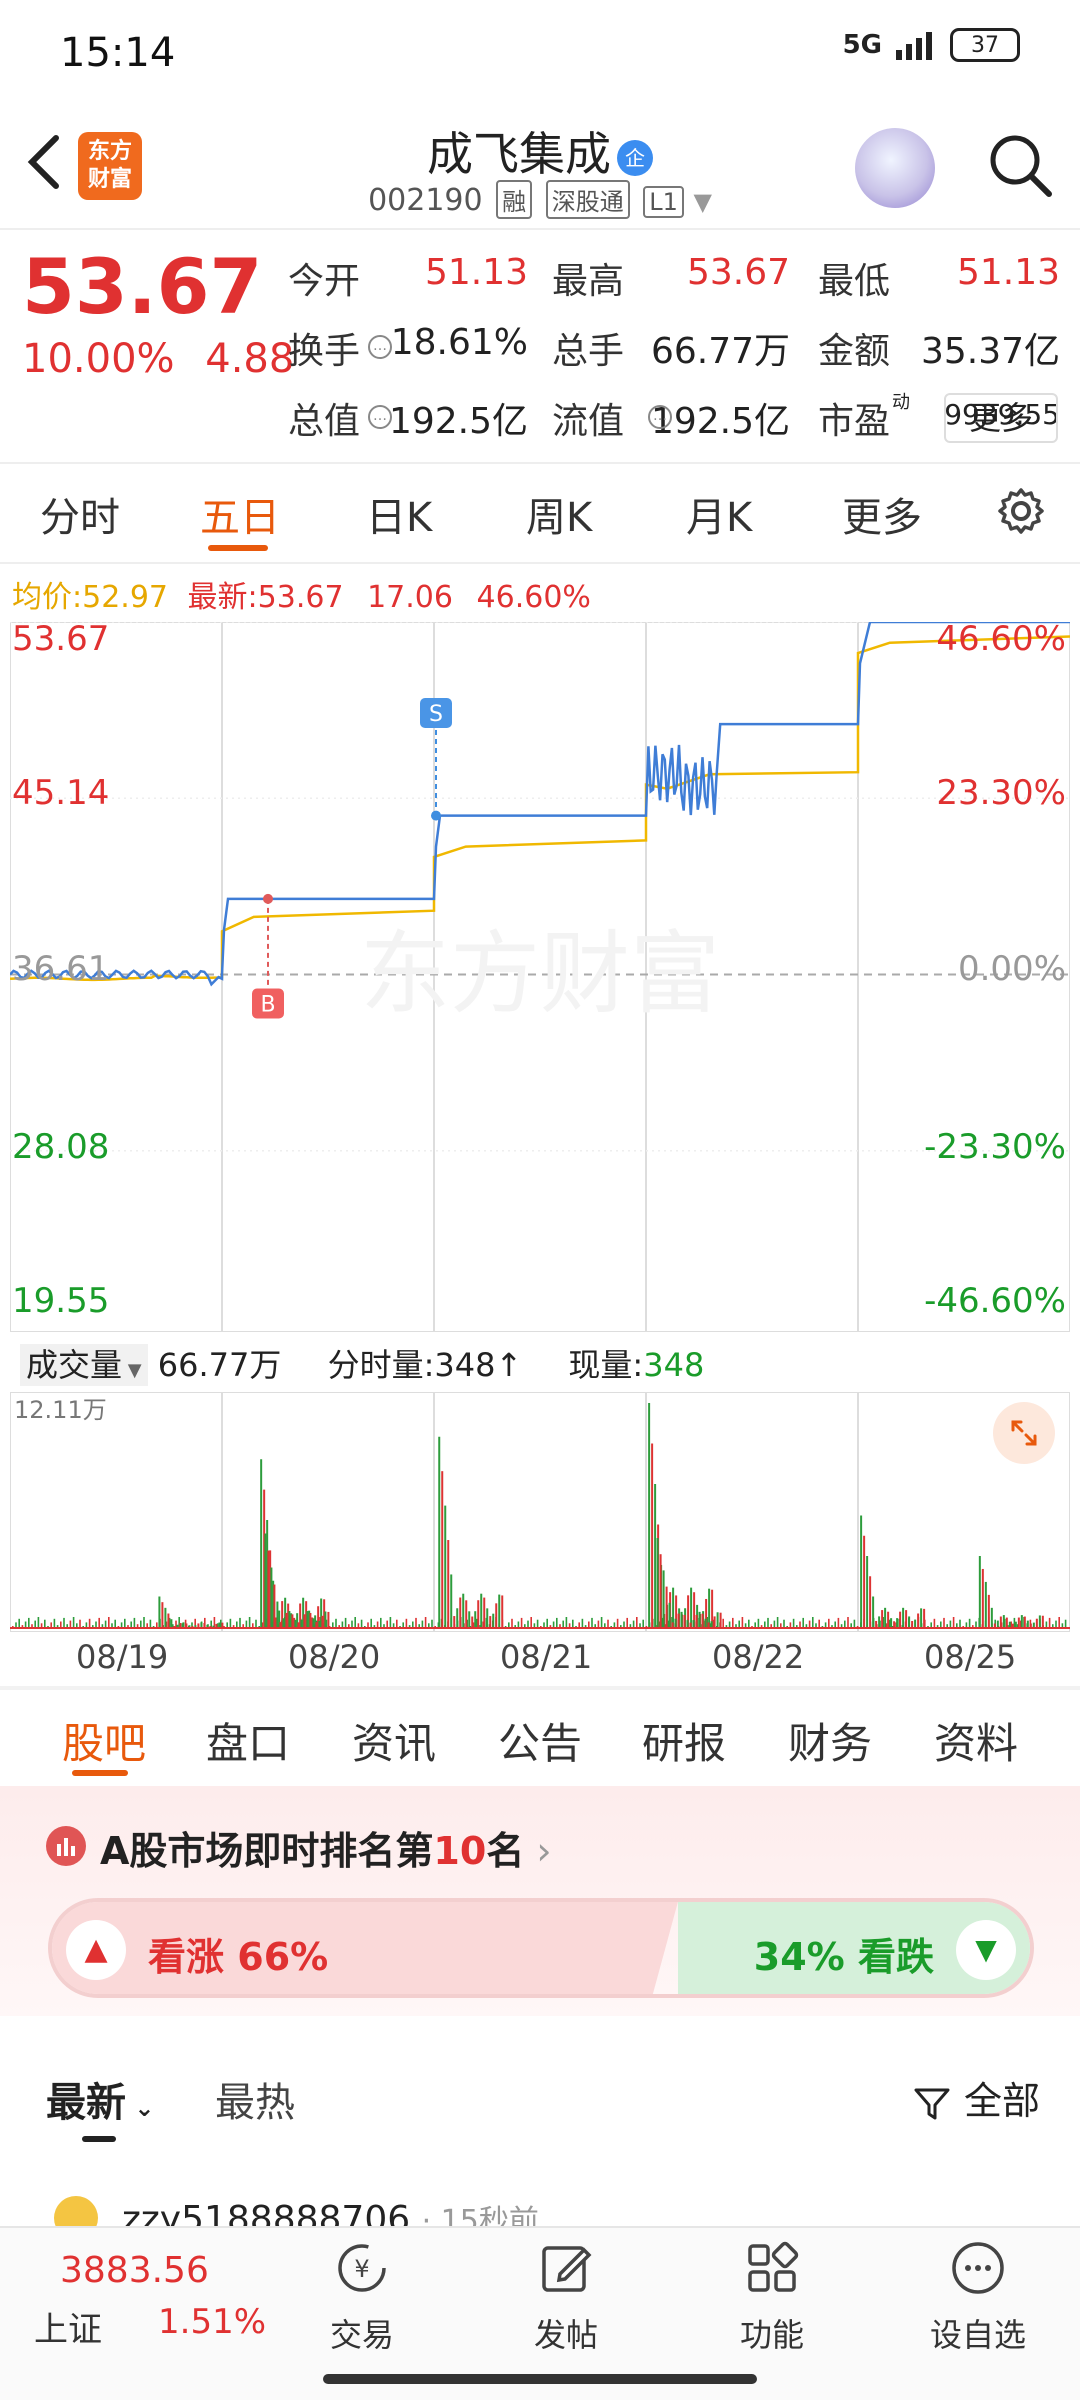 The width and height of the screenshot is (1080, 2400). What do you see at coordinates (1021, 513) in the screenshot?
I see `settings-button` at bounding box center [1021, 513].